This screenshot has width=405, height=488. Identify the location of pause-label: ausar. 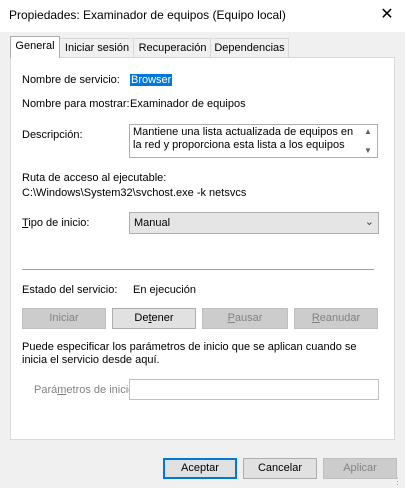
(248, 318).